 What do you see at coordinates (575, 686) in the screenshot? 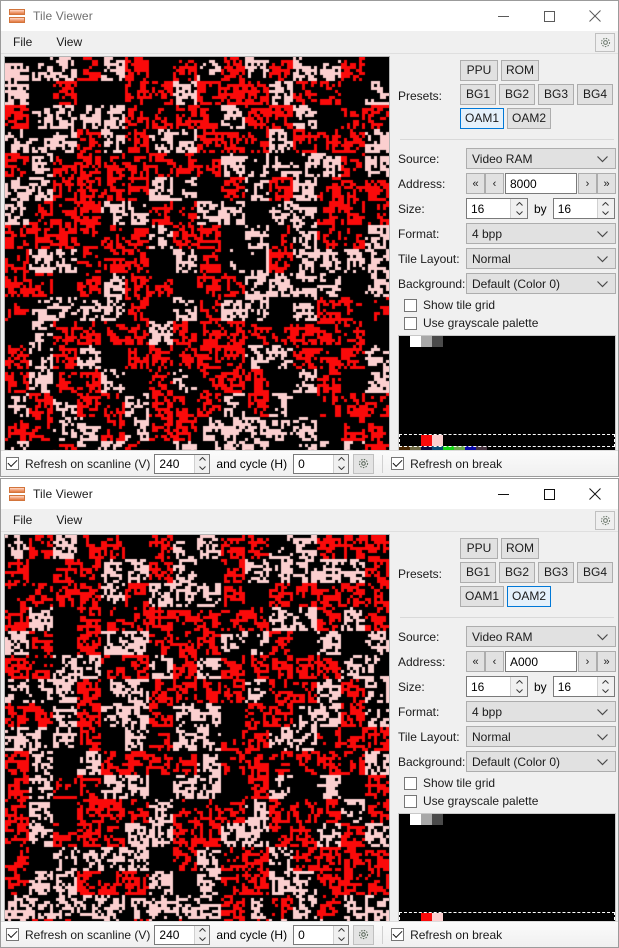
I see `size-height-value: 16` at bounding box center [575, 686].